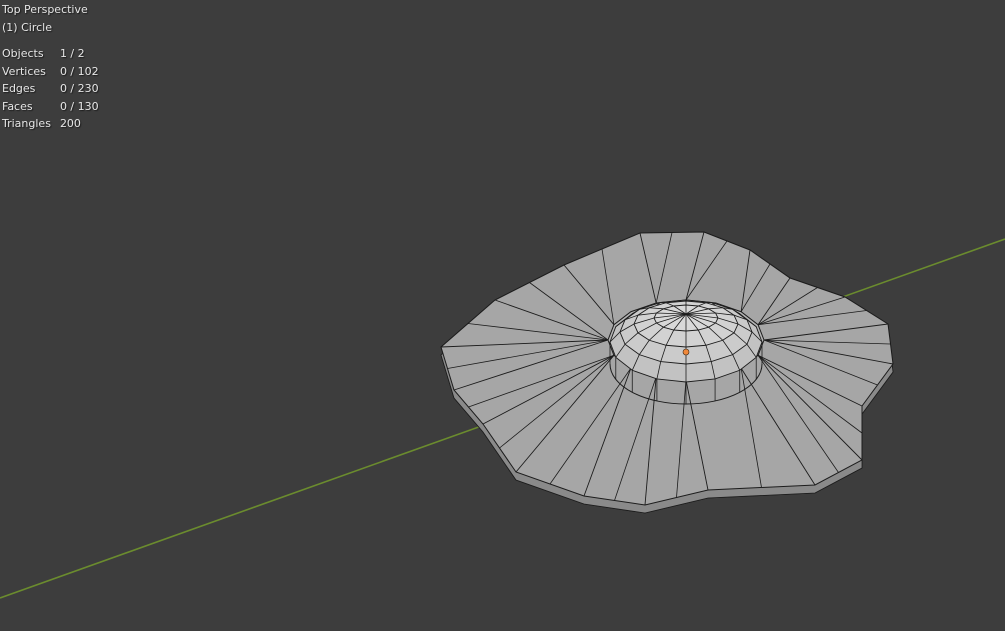 This screenshot has height=631, width=1005. What do you see at coordinates (50, 54) in the screenshot?
I see `stat-row-objects: Objects 1 / 2` at bounding box center [50, 54].